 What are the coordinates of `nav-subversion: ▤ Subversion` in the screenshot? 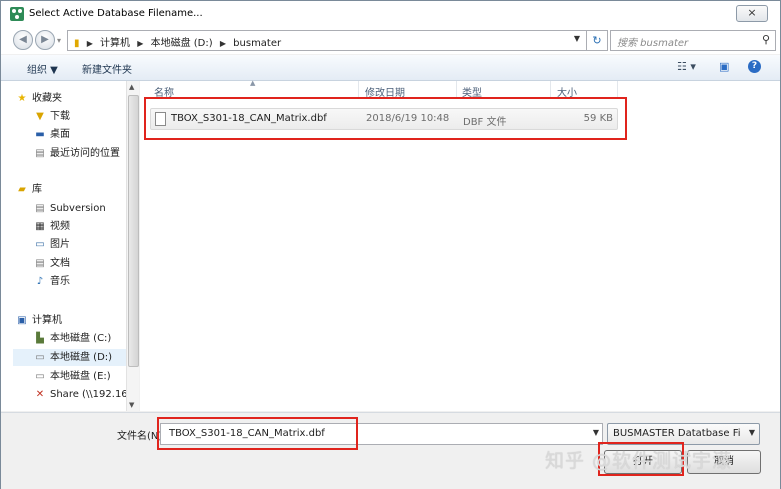 It's located at (69, 208).